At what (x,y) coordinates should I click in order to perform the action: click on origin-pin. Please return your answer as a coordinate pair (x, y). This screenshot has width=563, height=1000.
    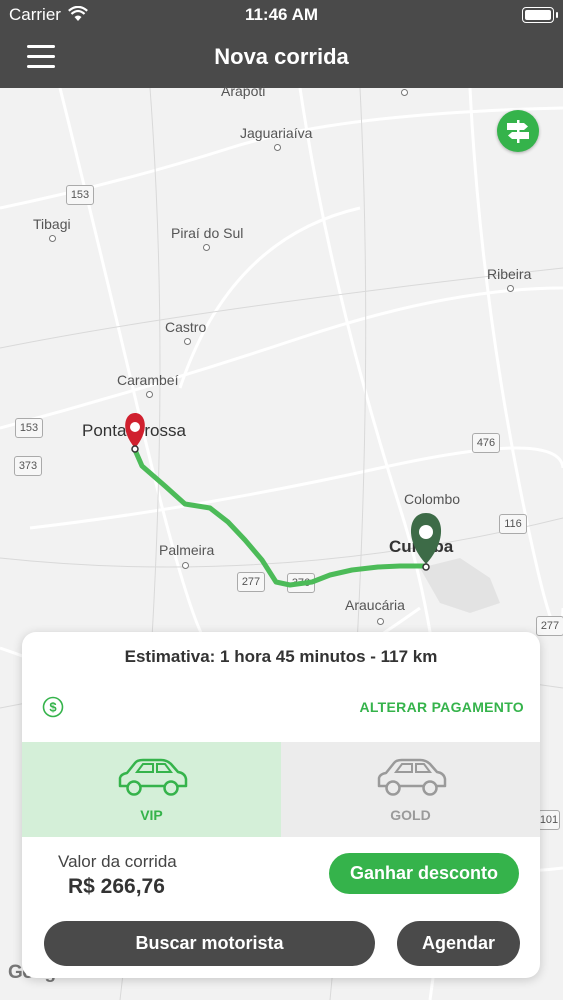
    Looking at the image, I should click on (135, 433).